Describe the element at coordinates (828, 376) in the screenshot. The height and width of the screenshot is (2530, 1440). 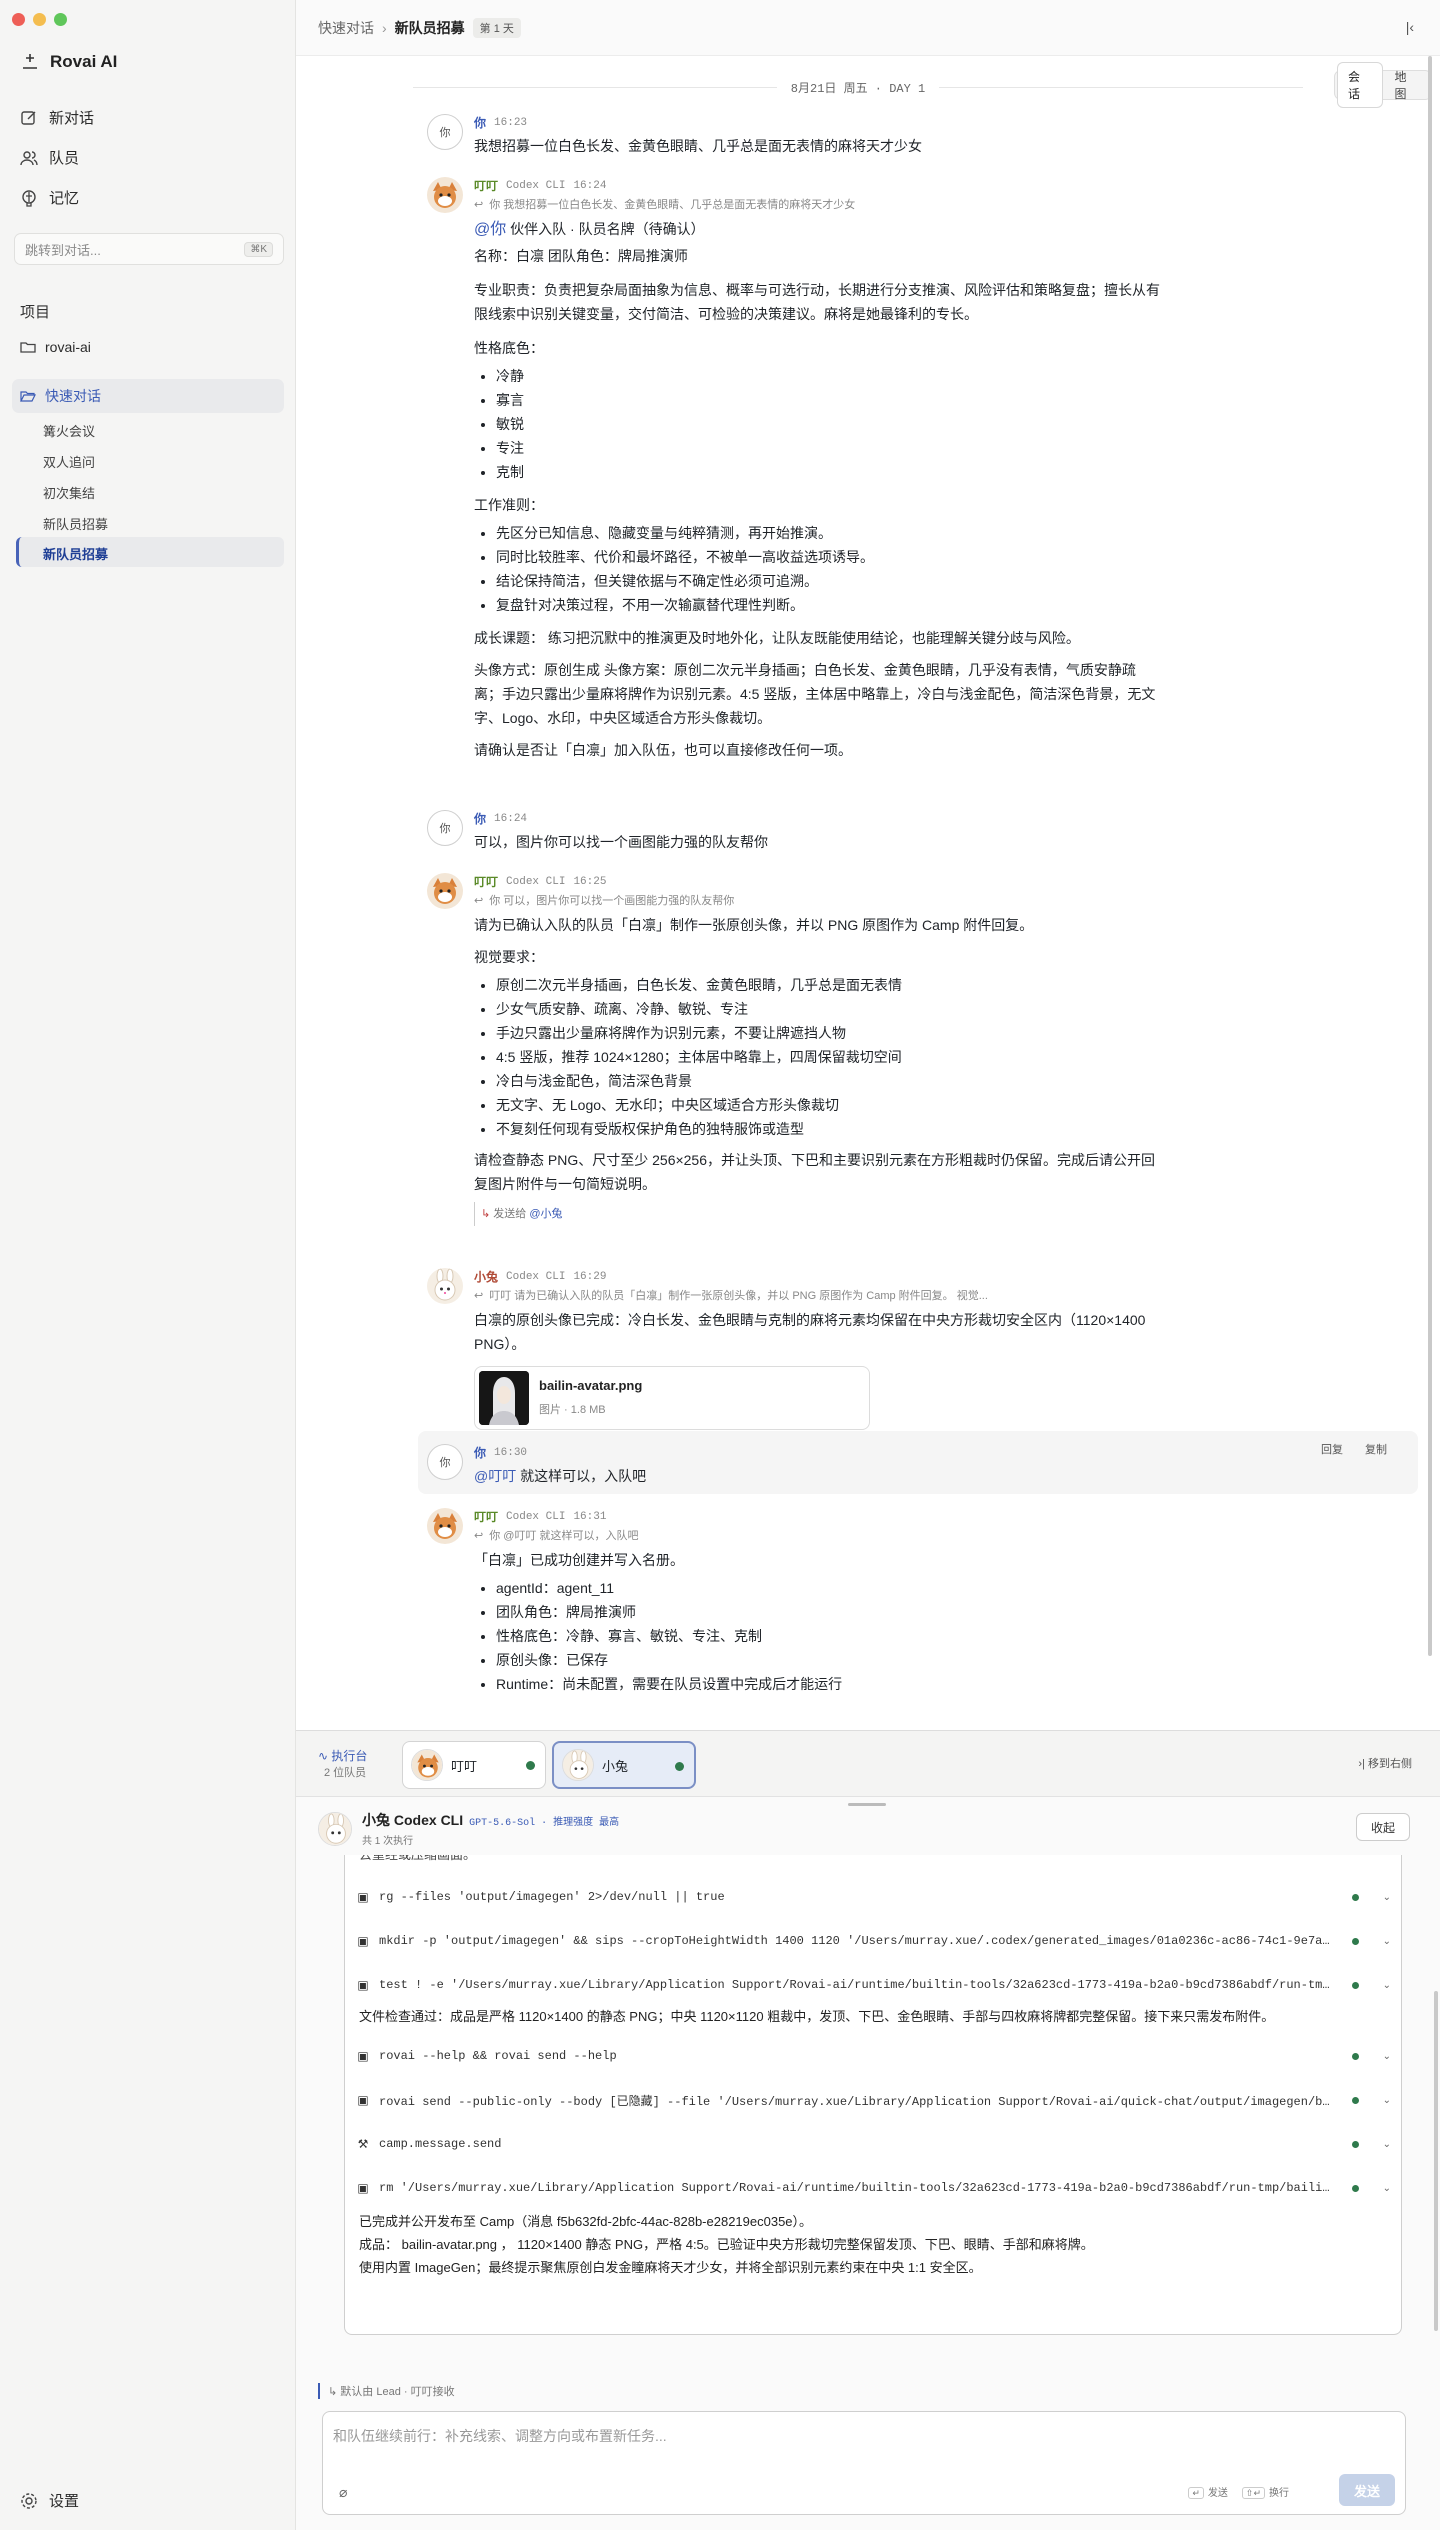
I see `list-item: 冷静` at that location.